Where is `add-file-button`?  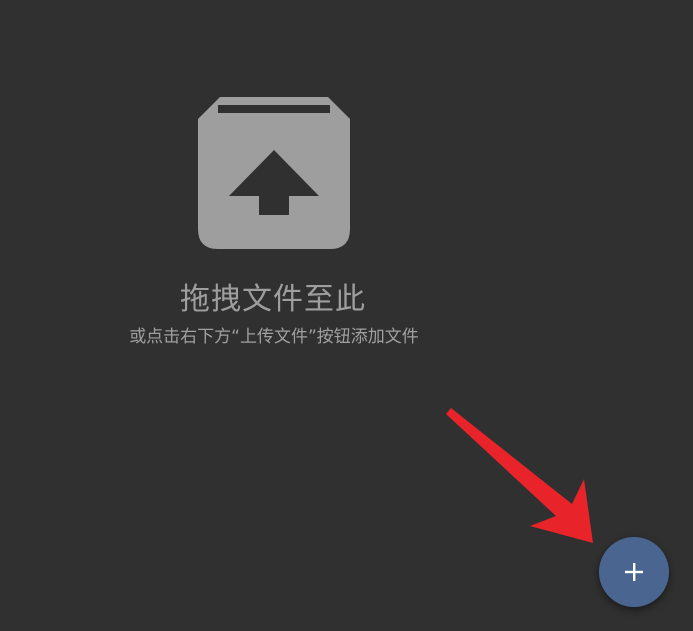 add-file-button is located at coordinates (634, 572).